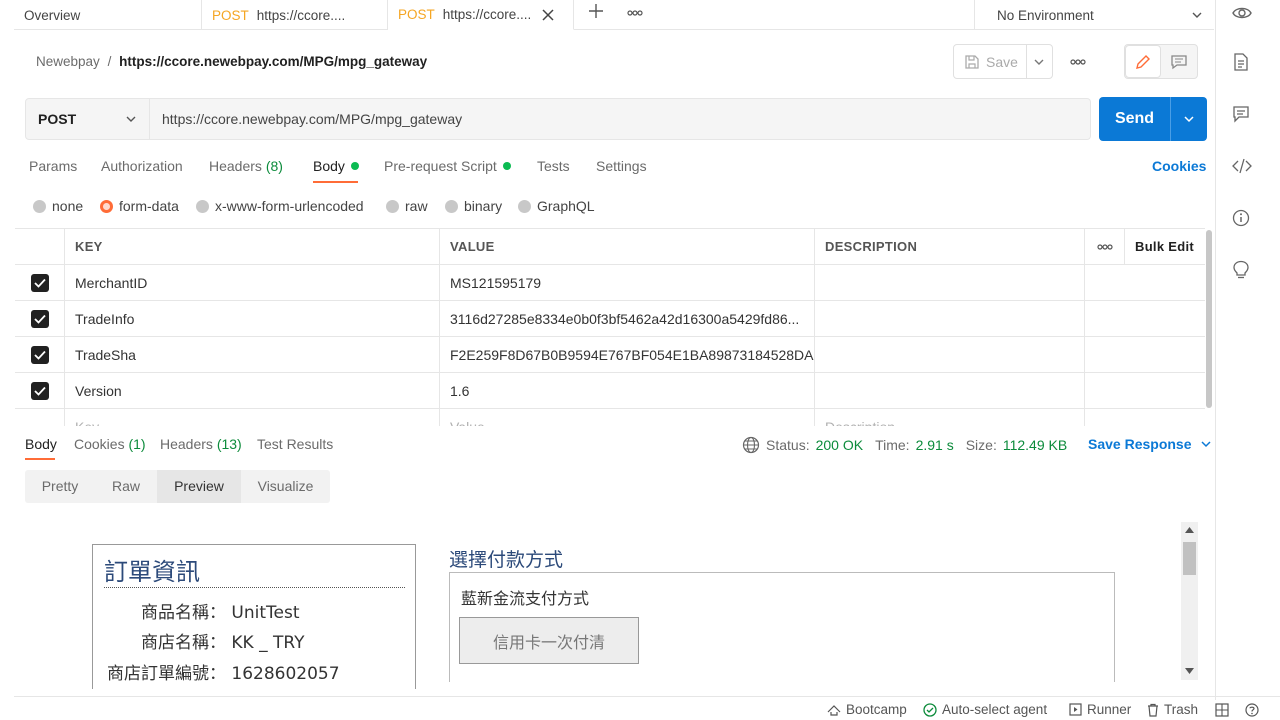 Image resolution: width=1280 pixels, height=720 pixels. What do you see at coordinates (867, 709) in the screenshot?
I see `bootcamp-button: Bootcamp` at bounding box center [867, 709].